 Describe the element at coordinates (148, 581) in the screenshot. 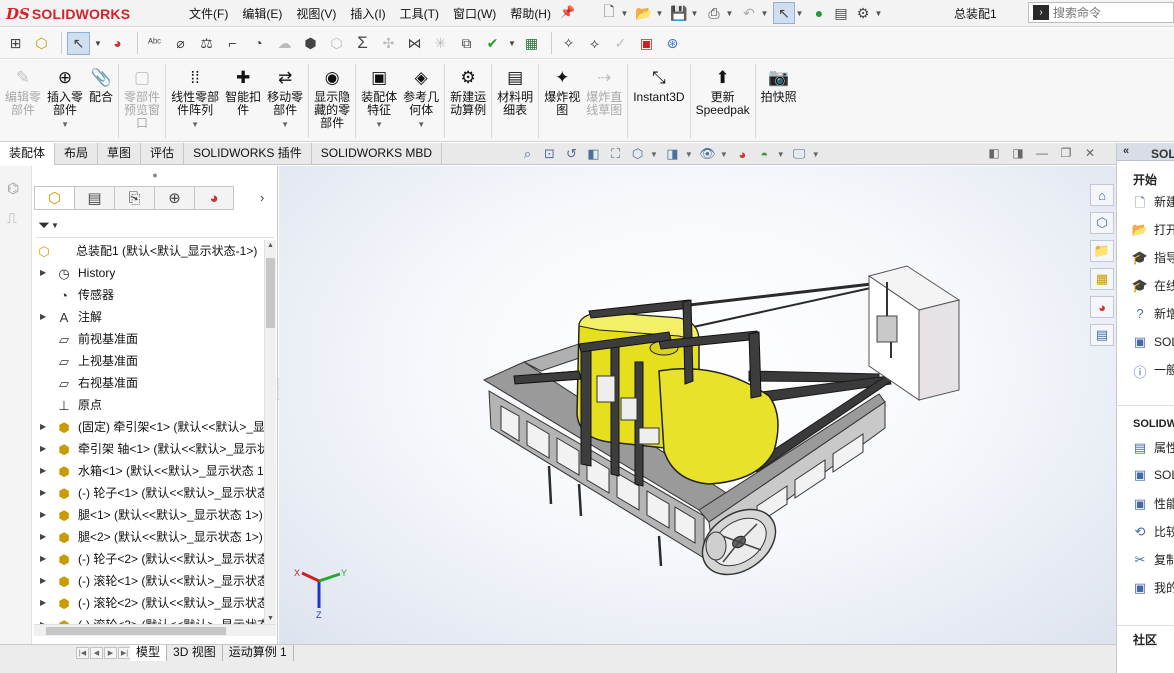

I see `tree-node: ▶ ⬢ (-) 滚轮<1> (默认<<默认>_显示状态 1>)` at that location.